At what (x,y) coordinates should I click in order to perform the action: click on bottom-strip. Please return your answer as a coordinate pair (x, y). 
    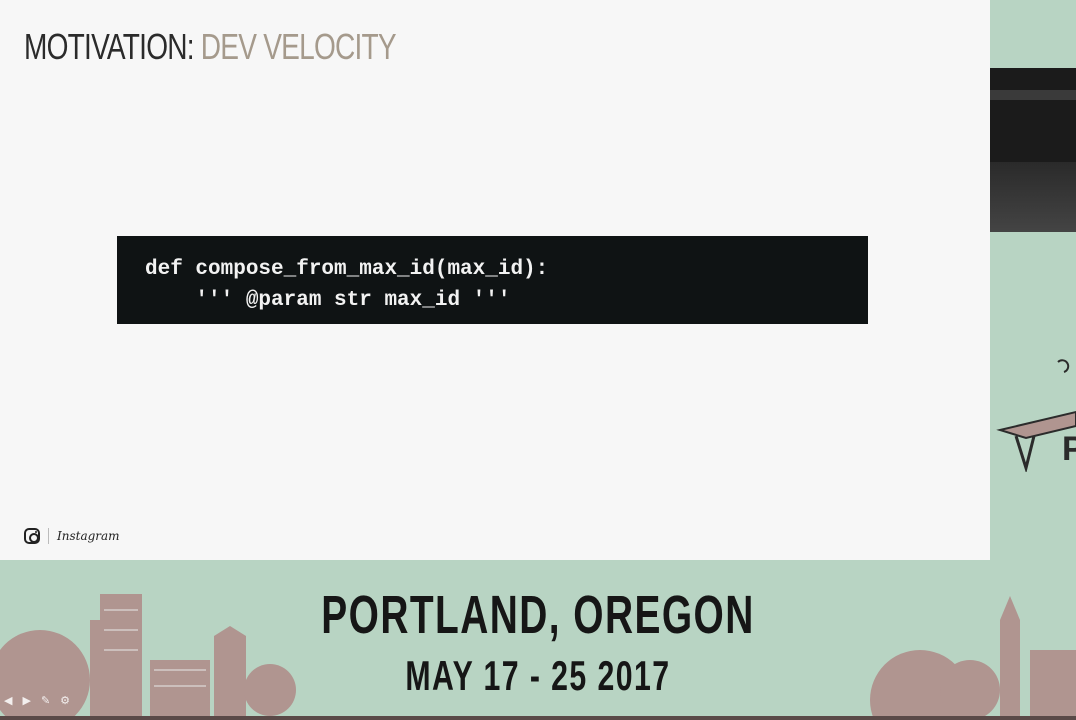
    Looking at the image, I should click on (538, 718).